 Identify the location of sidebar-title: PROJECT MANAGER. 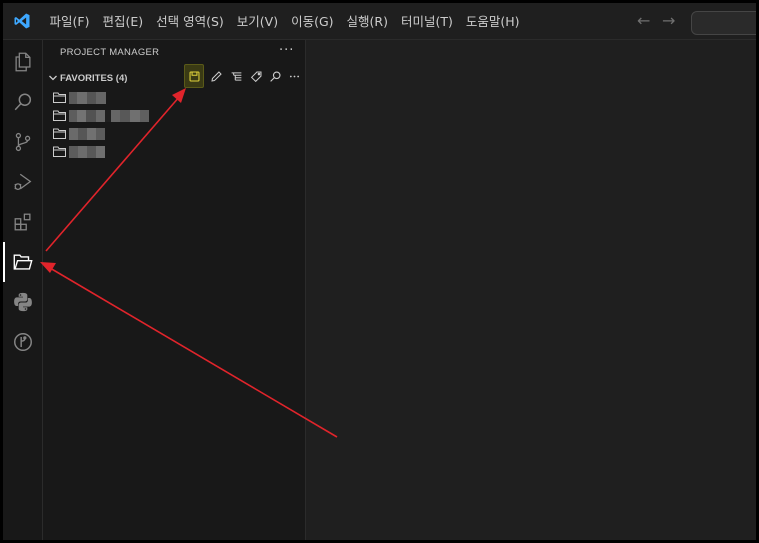
(110, 52).